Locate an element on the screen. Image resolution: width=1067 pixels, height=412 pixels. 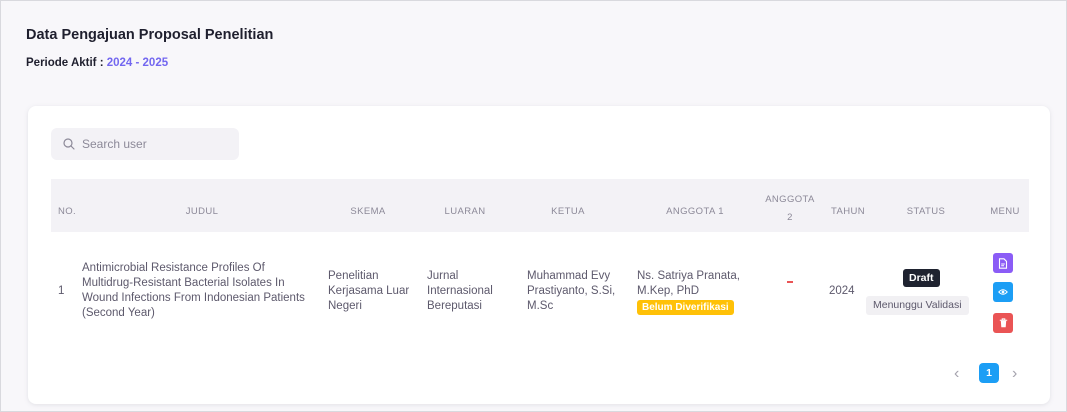
row-skema: Penelitian Kerjasama Luar Negeri is located at coordinates (375, 291).